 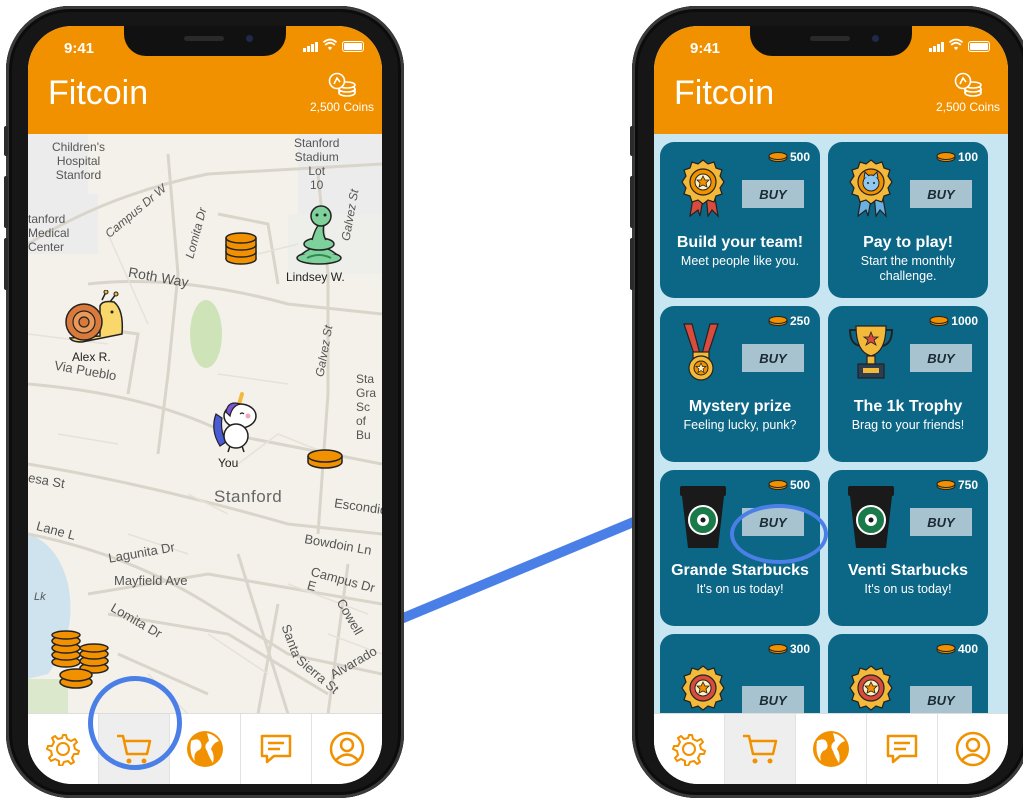 I want to click on tab-settings, so click(x=689, y=749).